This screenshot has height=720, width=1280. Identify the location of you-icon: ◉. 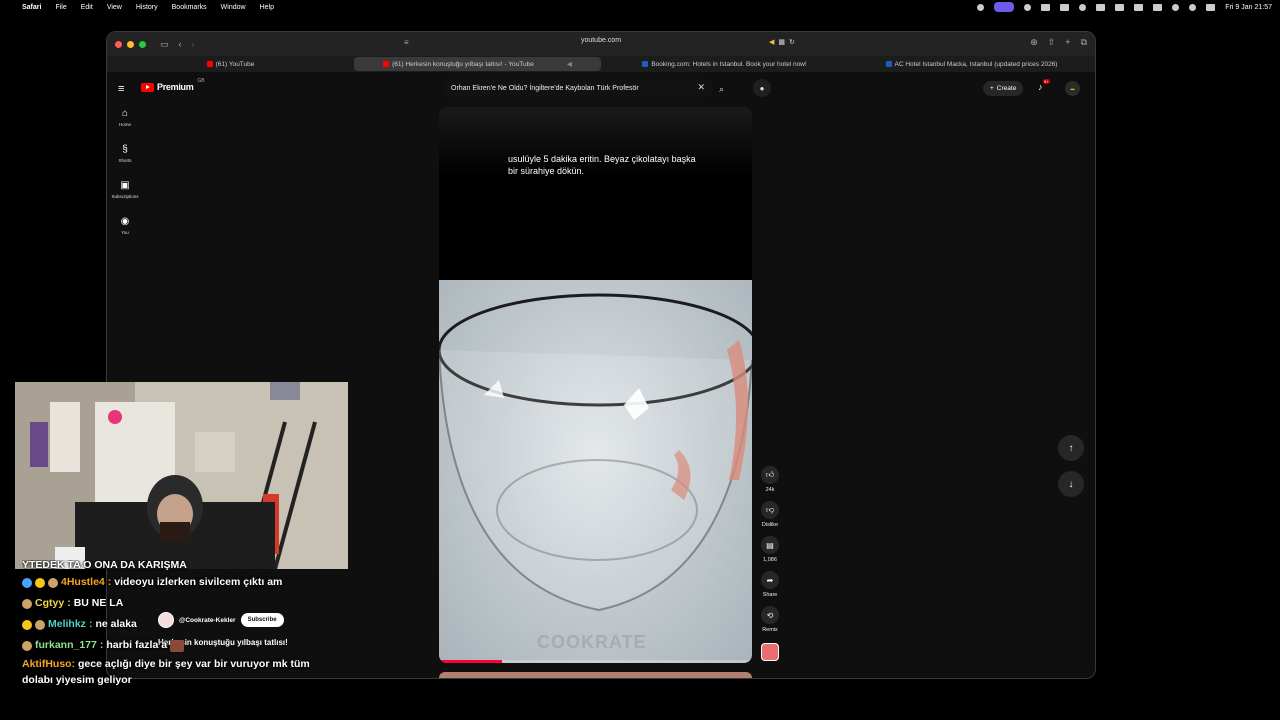
(125, 221).